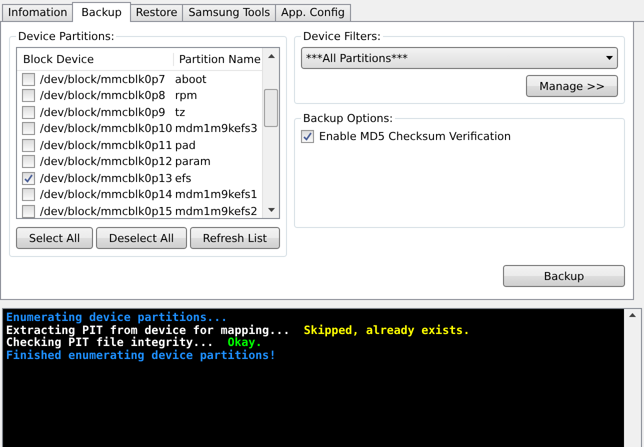  I want to click on group-title: Device Partitions:, so click(66, 36).